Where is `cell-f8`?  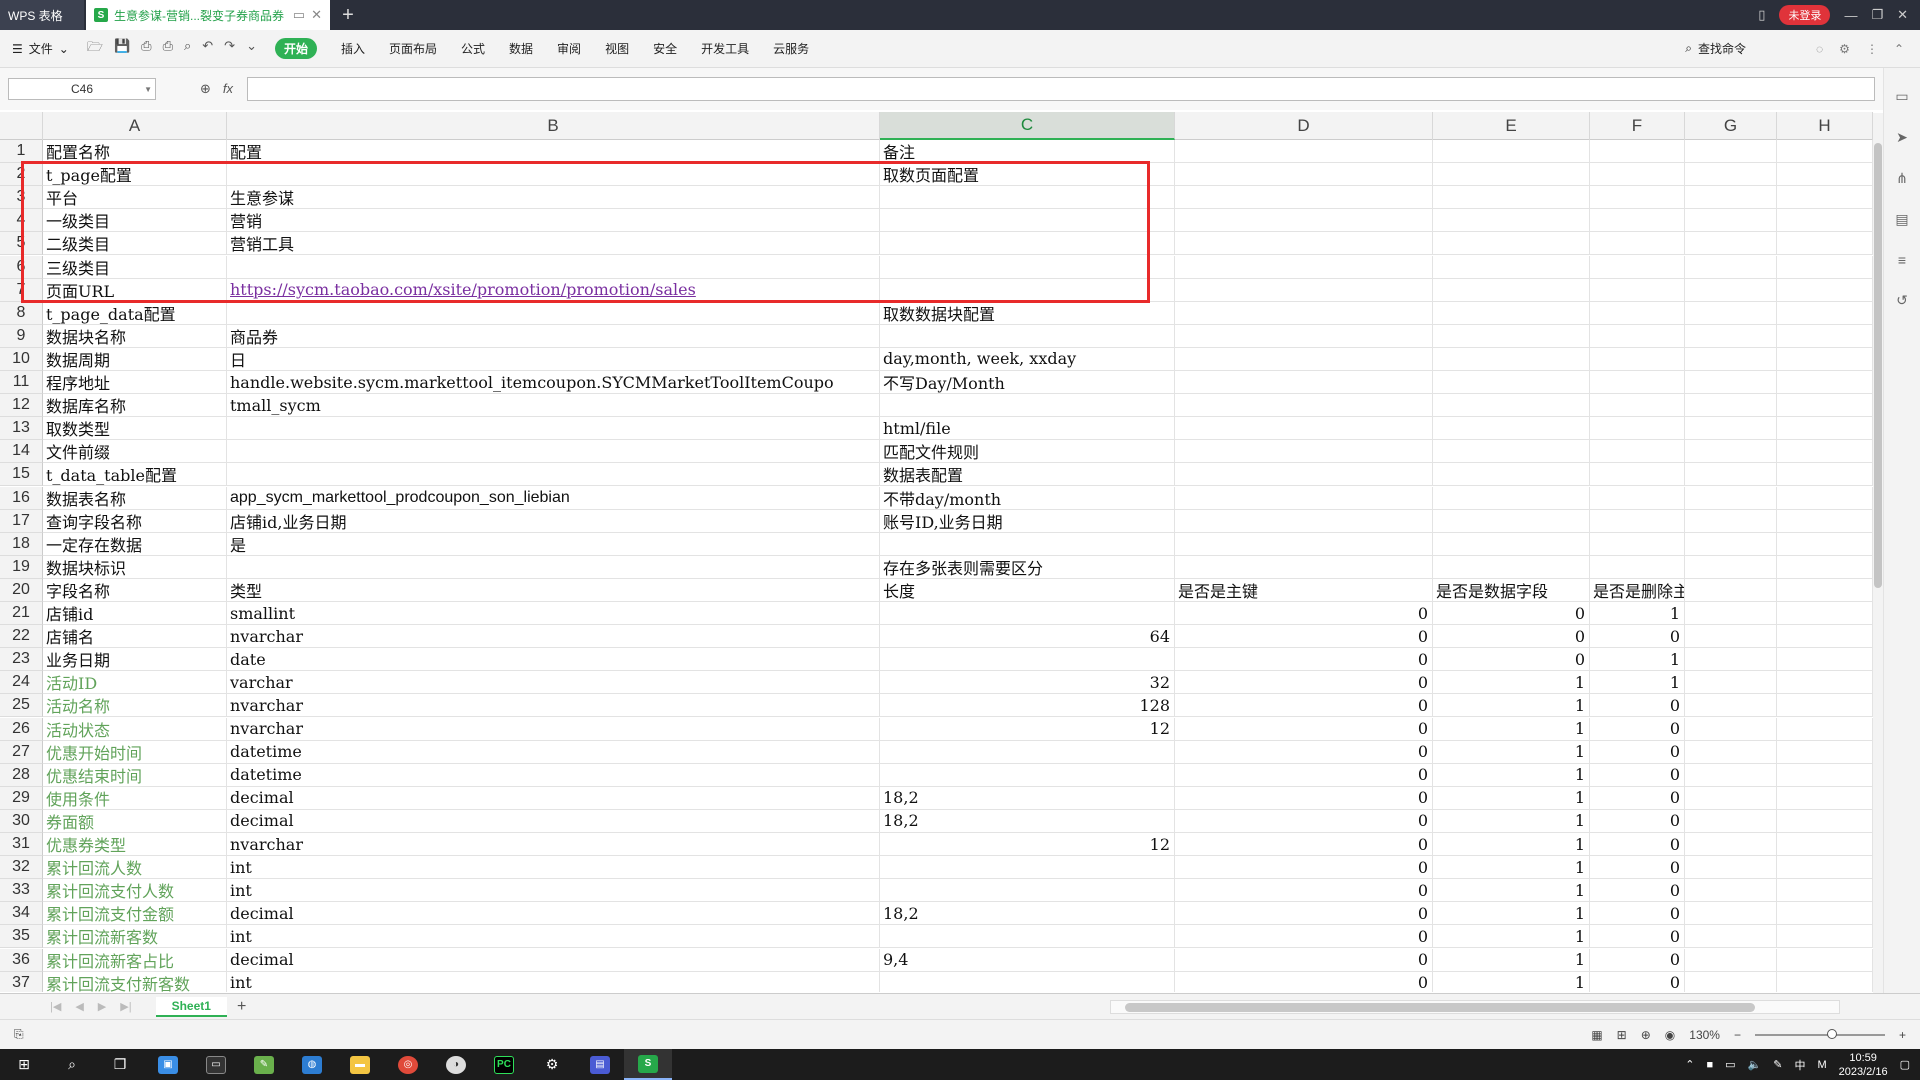 cell-f8 is located at coordinates (1637, 313).